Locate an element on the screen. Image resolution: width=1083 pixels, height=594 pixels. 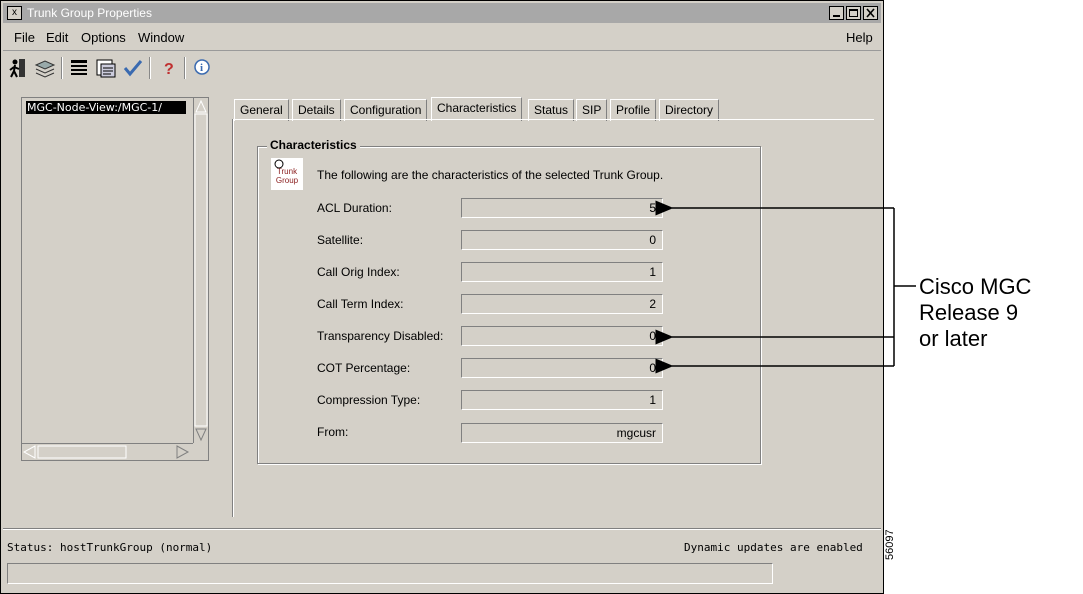
close-icon is located at coordinates (870, 13).